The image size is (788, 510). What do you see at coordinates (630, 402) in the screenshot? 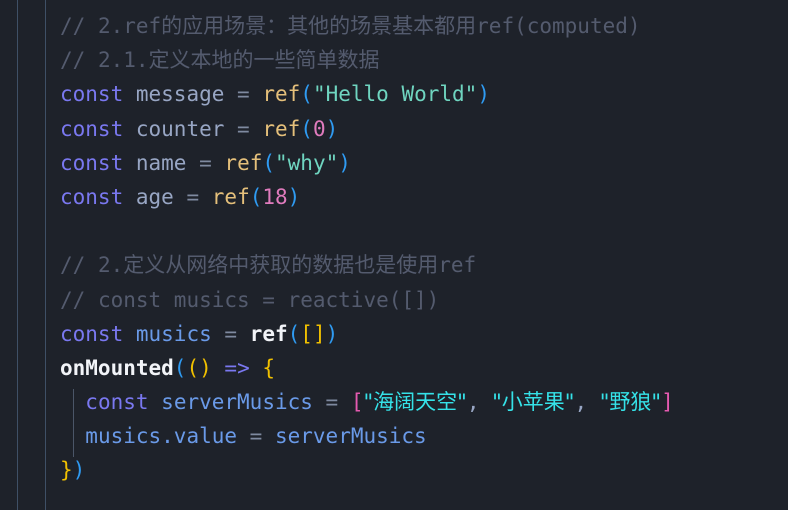
I see `string-song-3: "野狼"` at bounding box center [630, 402].